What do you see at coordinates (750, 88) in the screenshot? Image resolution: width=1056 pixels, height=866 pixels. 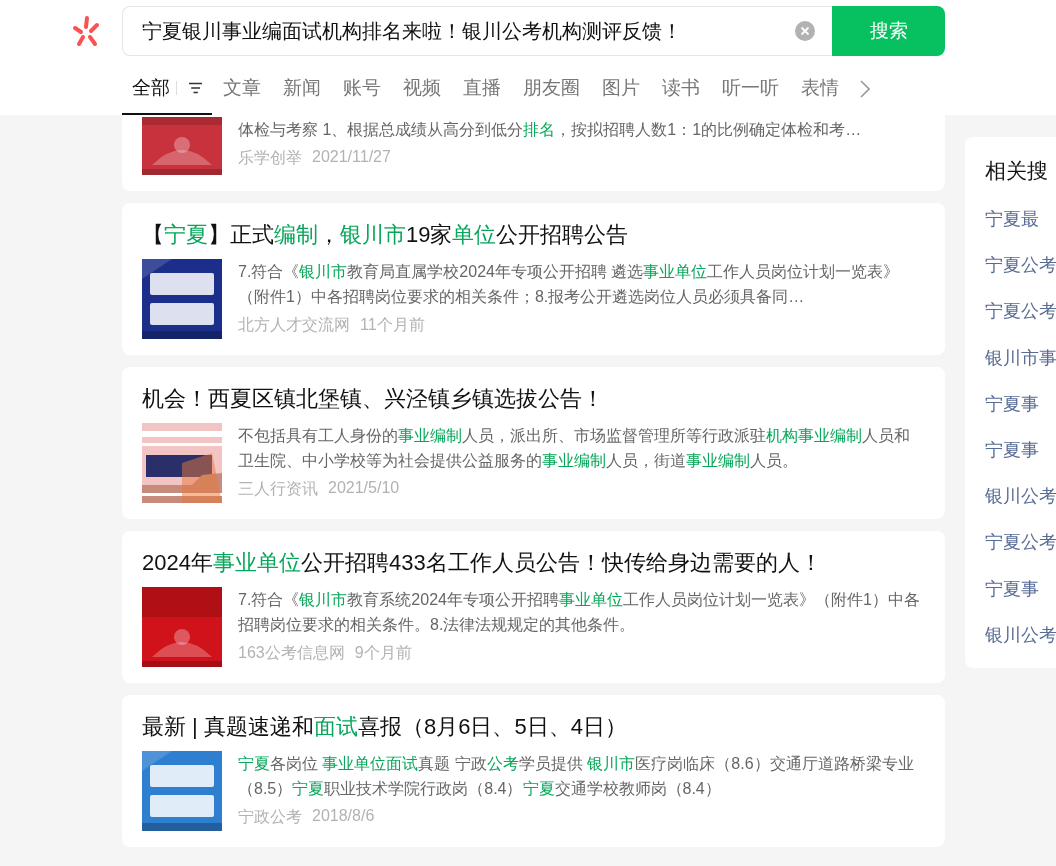 I see `tab: 听一听` at bounding box center [750, 88].